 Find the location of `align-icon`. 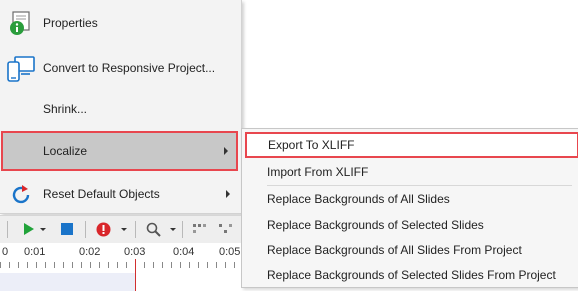

align-icon is located at coordinates (200, 230).